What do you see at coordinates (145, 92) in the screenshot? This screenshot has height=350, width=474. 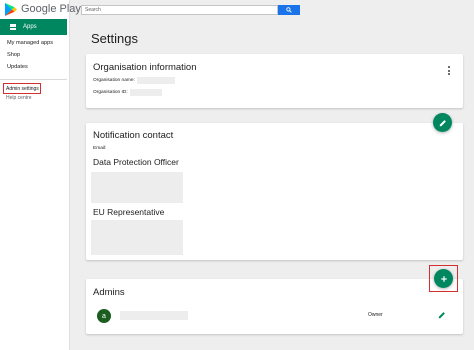 I see `organisation-id-value` at bounding box center [145, 92].